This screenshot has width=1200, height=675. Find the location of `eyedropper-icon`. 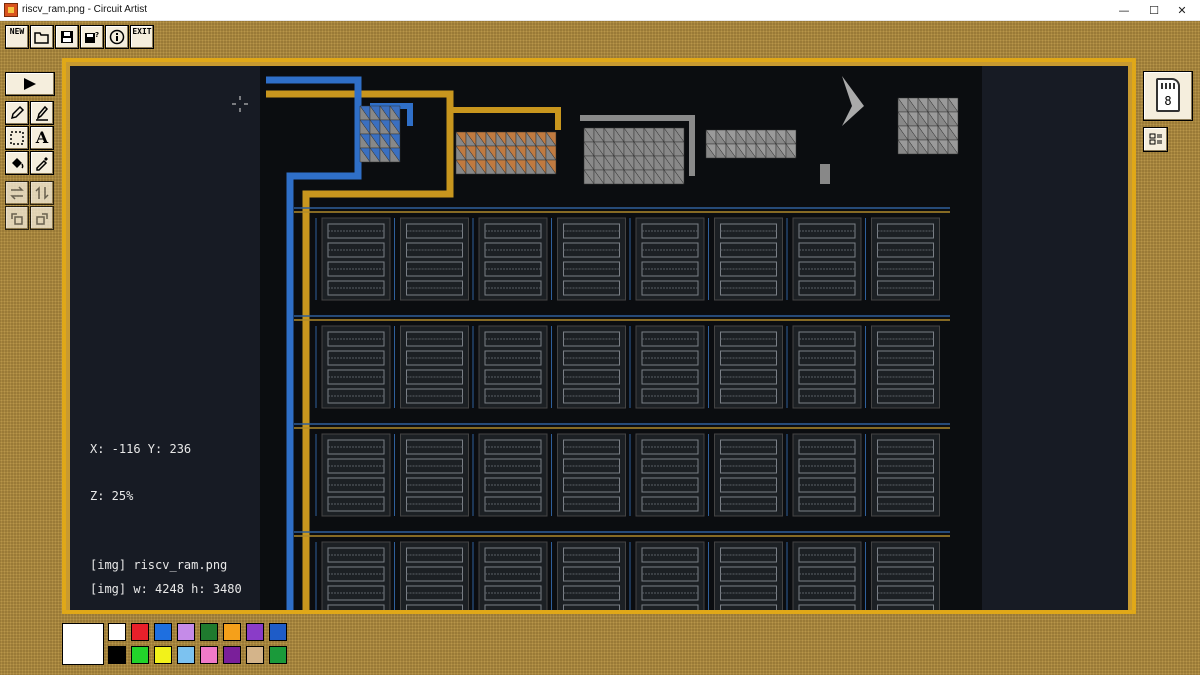

eyedropper-icon is located at coordinates (42, 163).